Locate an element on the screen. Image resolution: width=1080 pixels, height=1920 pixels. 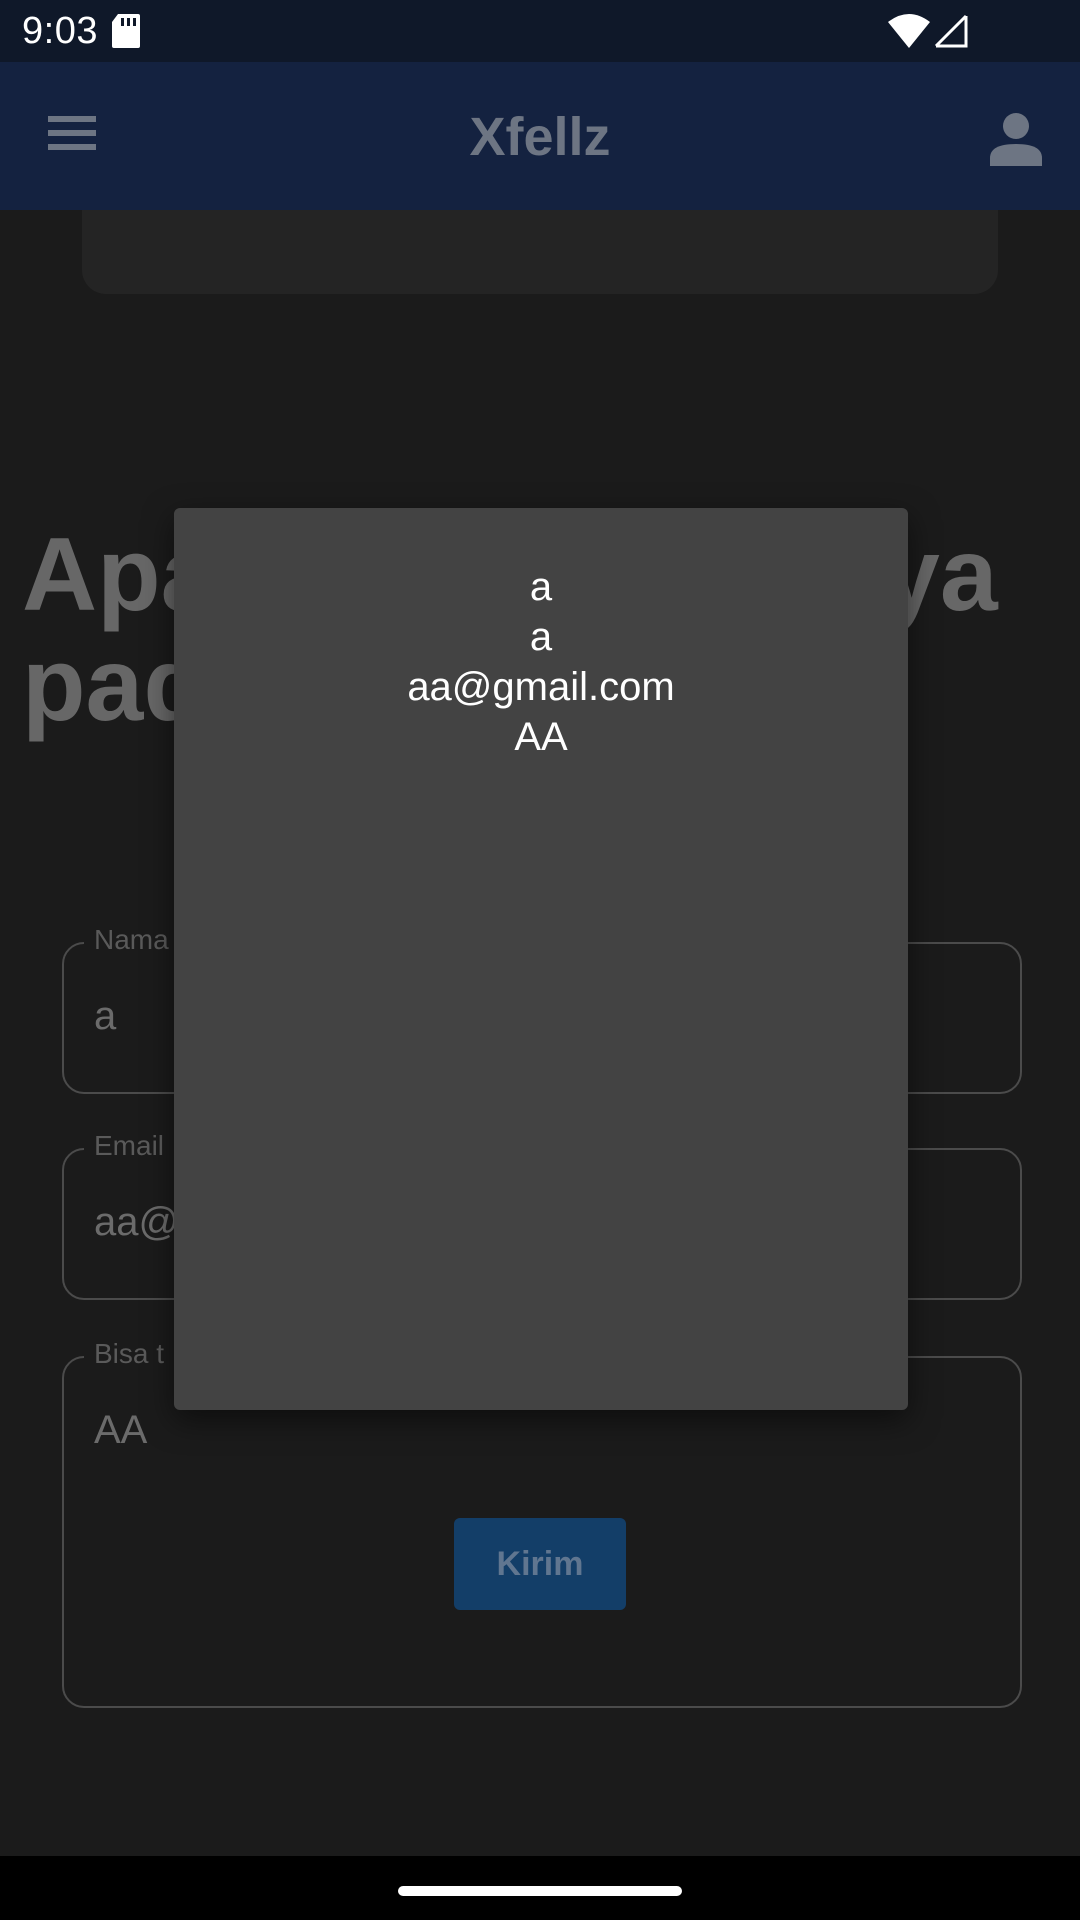
app-title: Xfellz is located at coordinates (540, 137).